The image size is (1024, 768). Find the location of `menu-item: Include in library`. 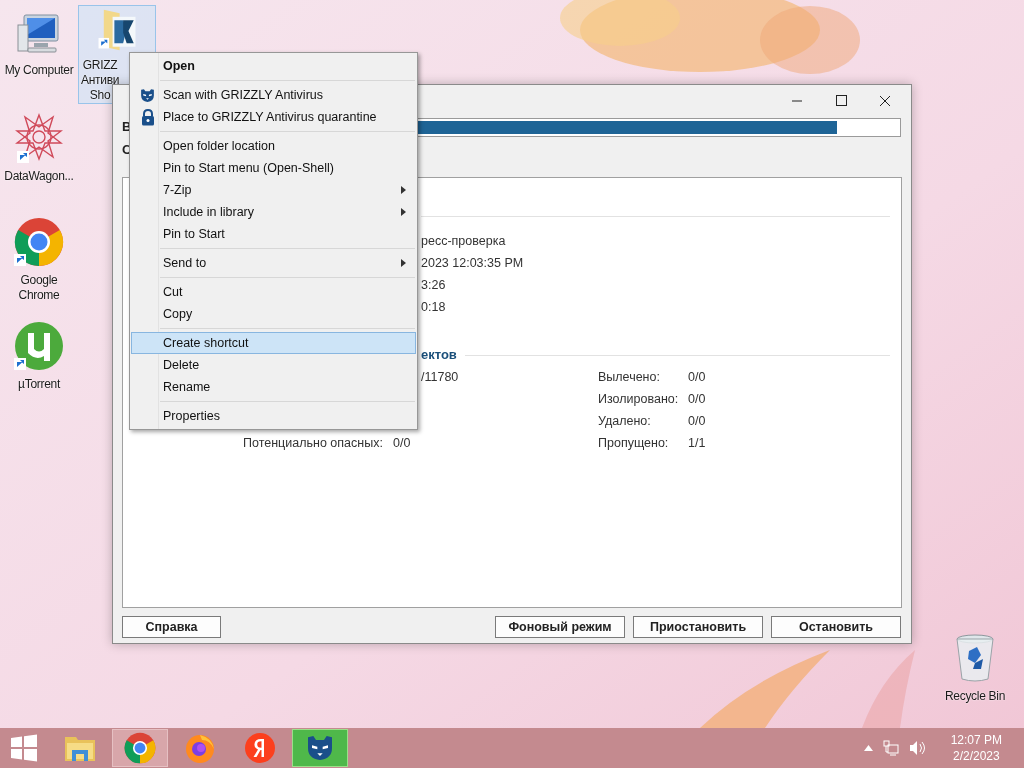

menu-item: Include in library is located at coordinates (273, 212).